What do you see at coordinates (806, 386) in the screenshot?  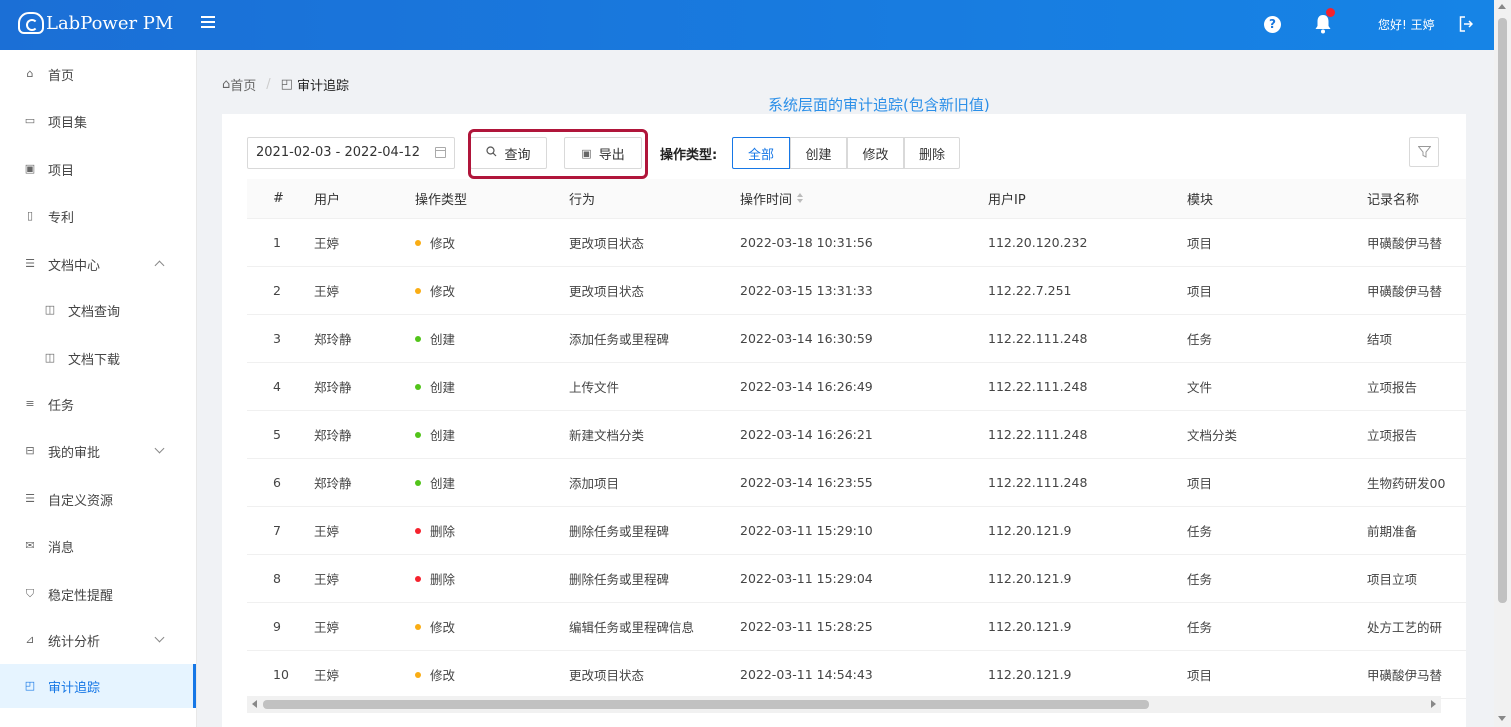 I see `cell-text: 2022-03-14 16:26:49` at bounding box center [806, 386].